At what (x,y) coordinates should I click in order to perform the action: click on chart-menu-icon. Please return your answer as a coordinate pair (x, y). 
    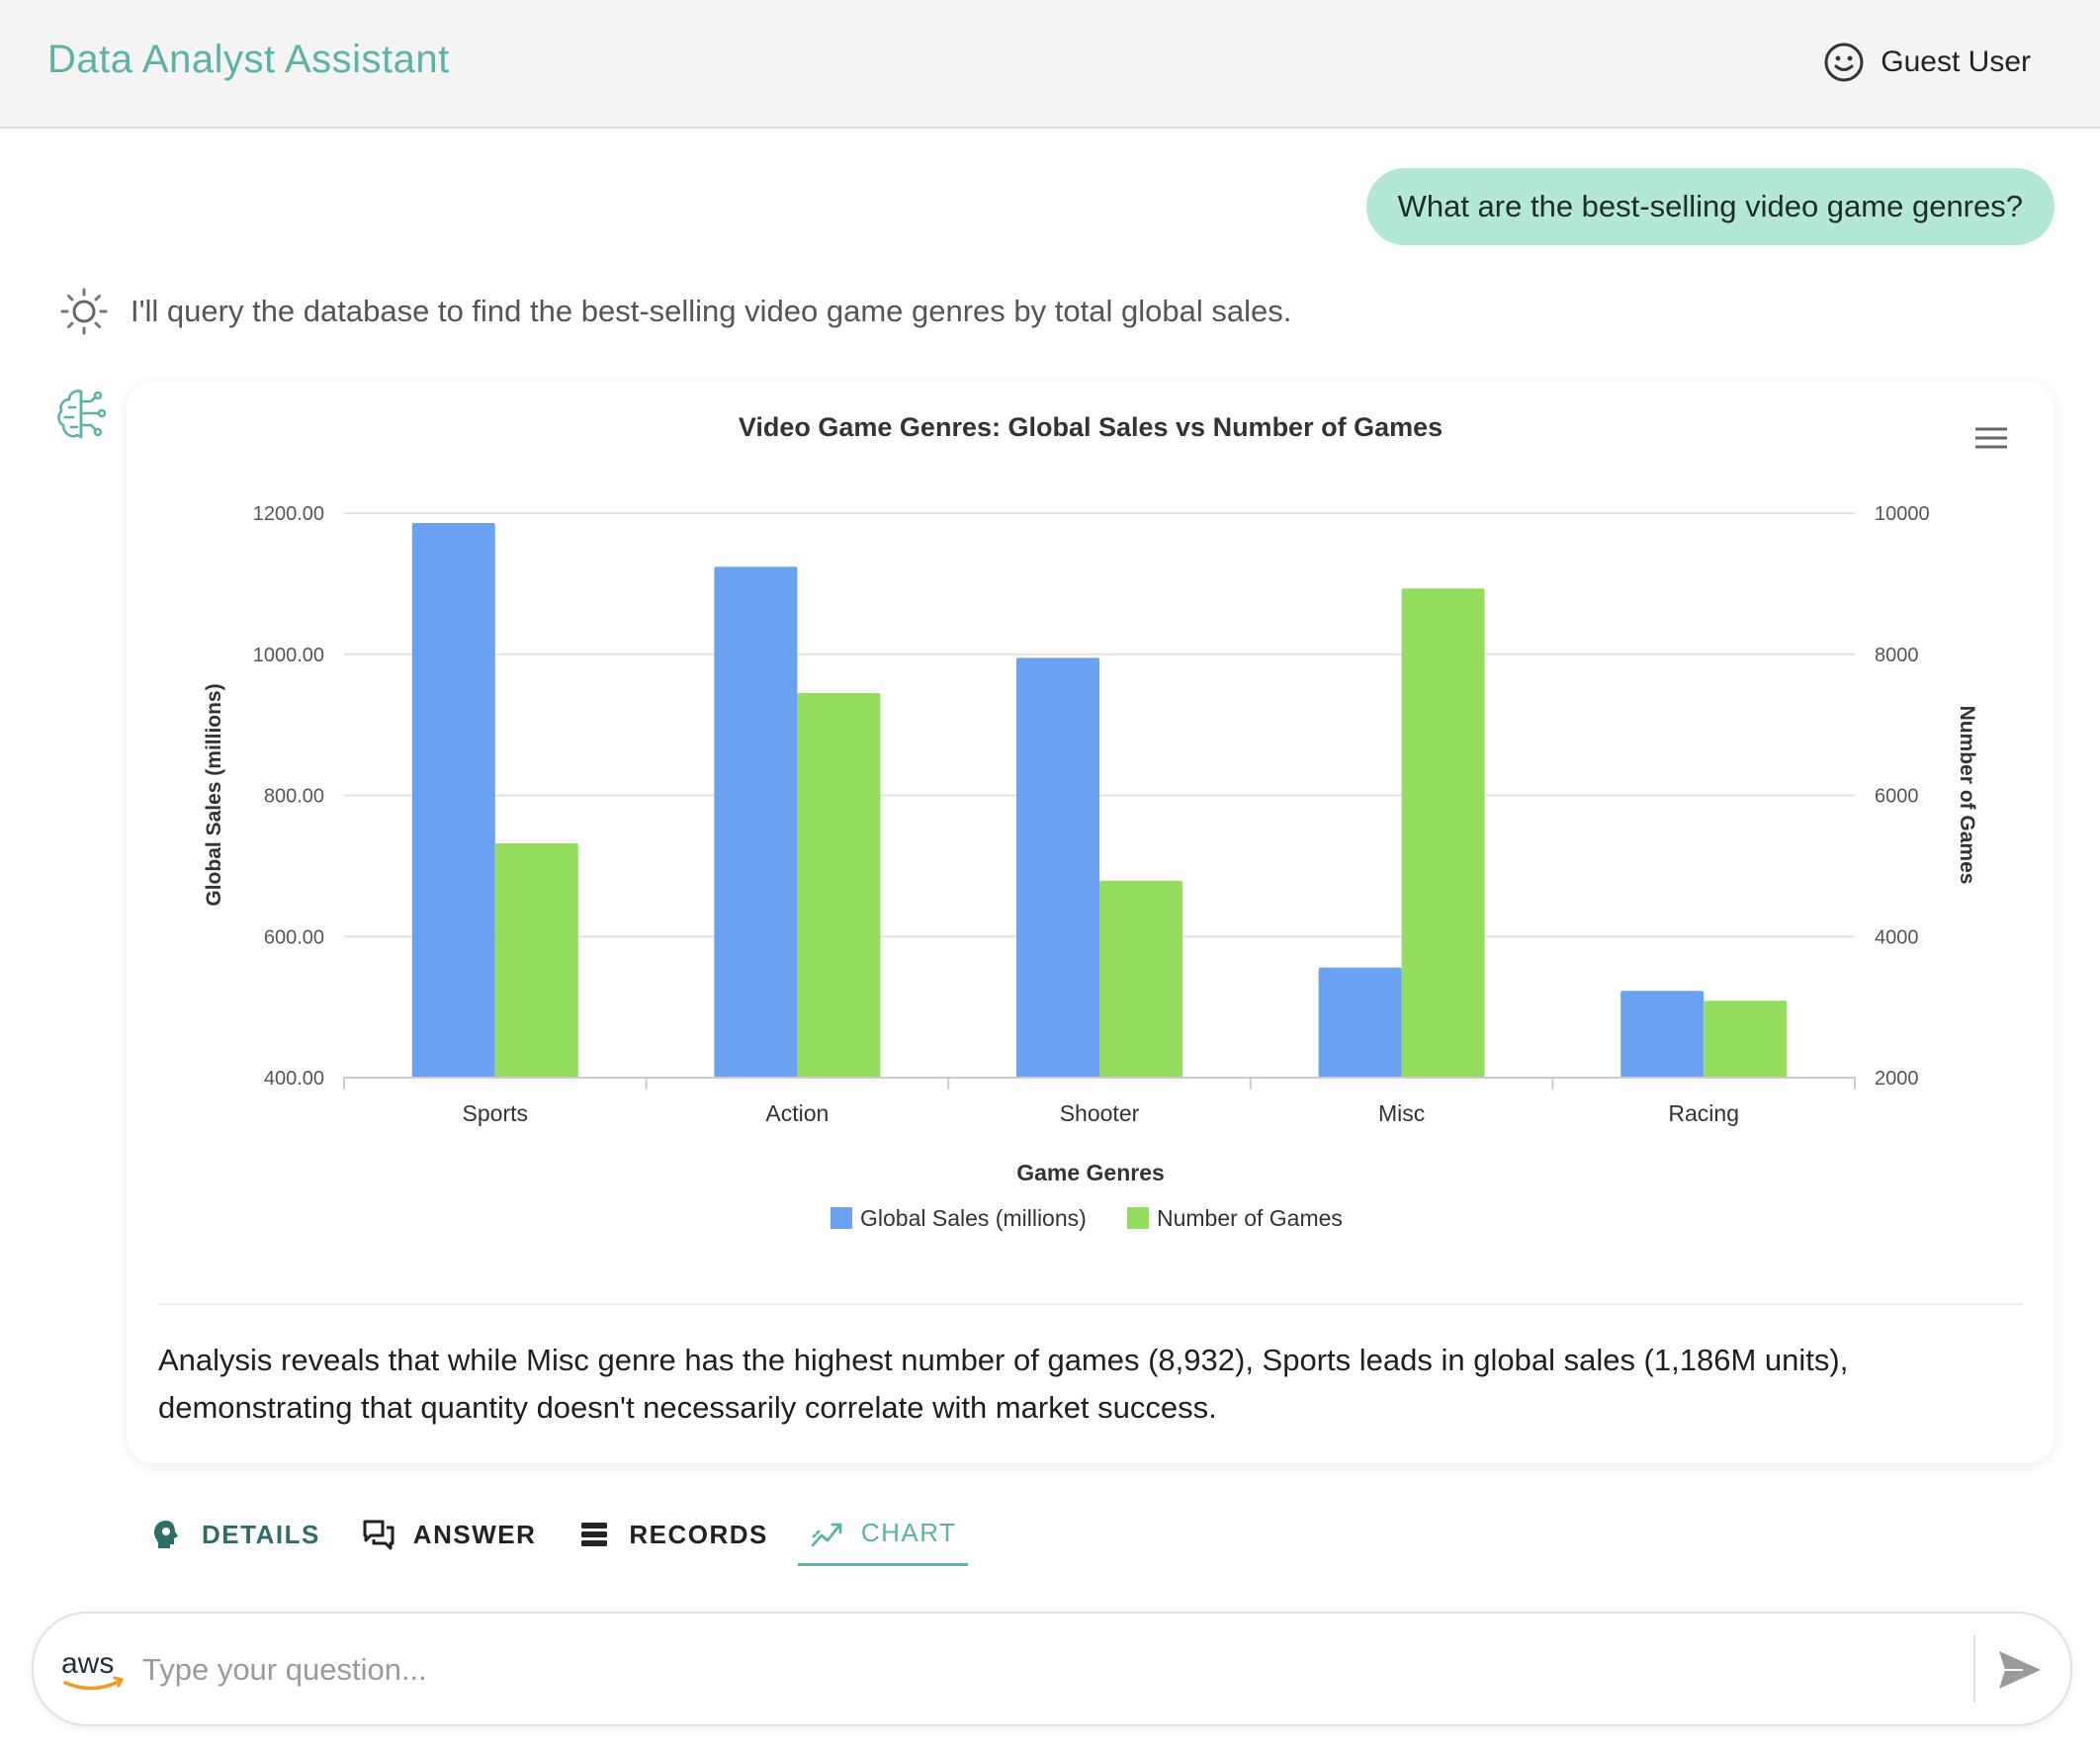
    Looking at the image, I should click on (1991, 438).